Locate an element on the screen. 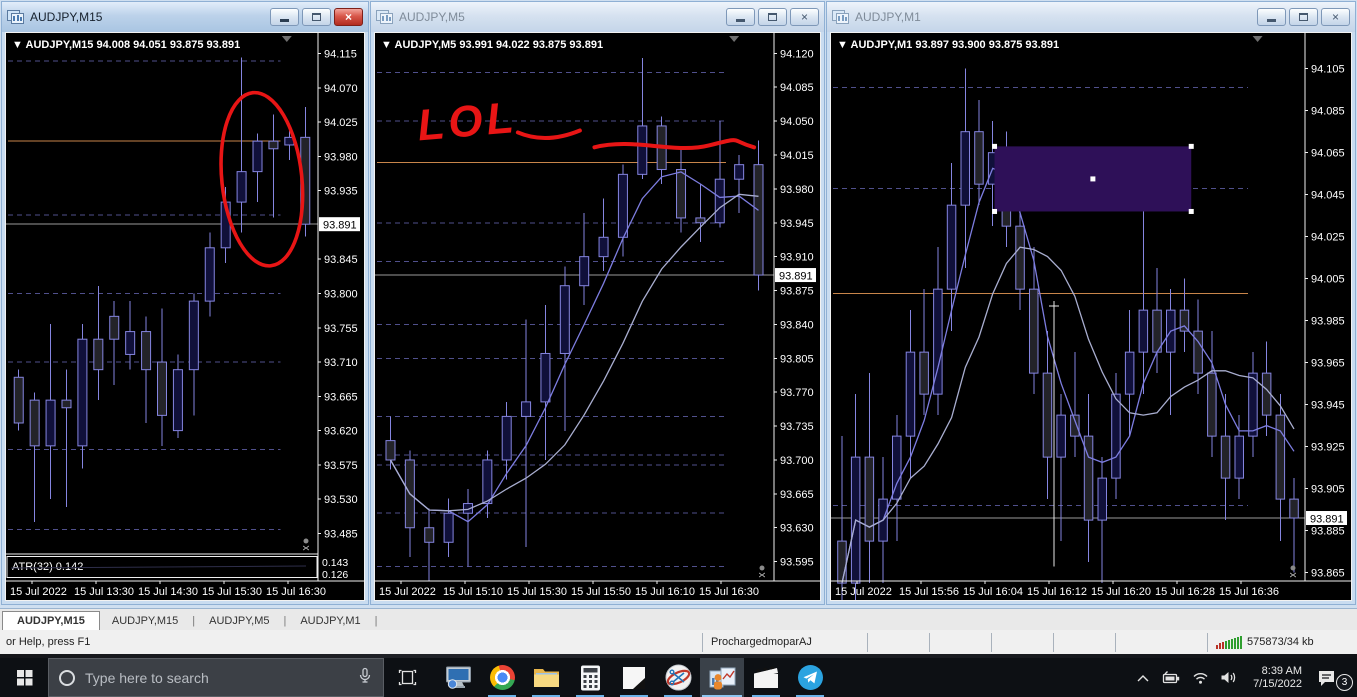  svg-text: 15 Jul 13:30 is located at coordinates (104, 592).